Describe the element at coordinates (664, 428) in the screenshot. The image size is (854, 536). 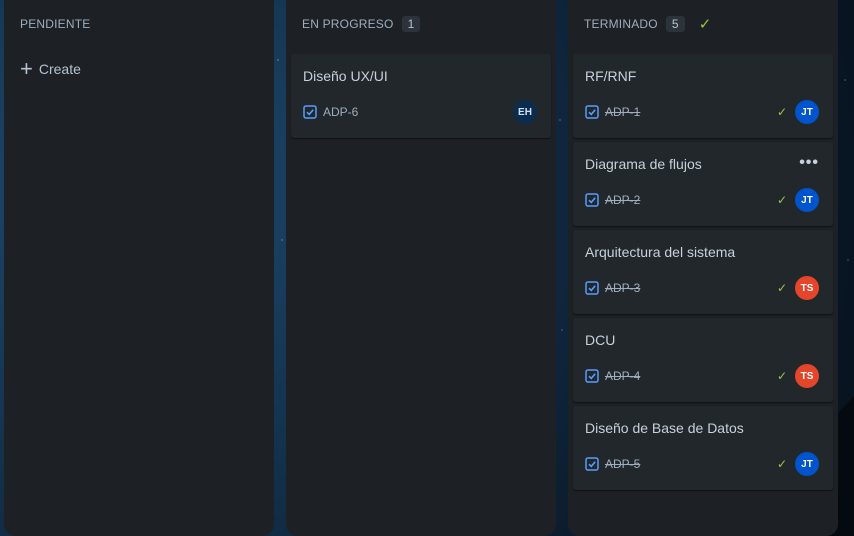
I see `card-title: Diseño de Base de Datos` at that location.